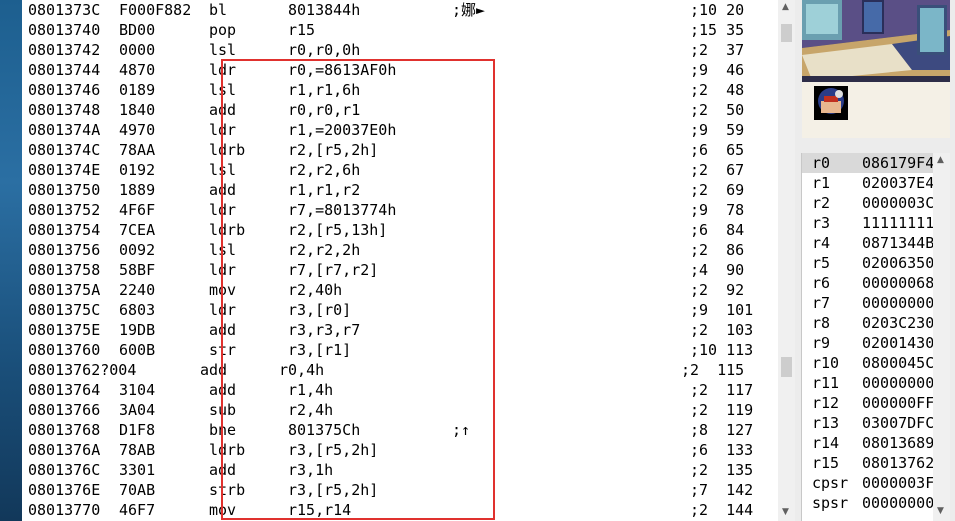 This screenshot has width=955, height=521. Describe the element at coordinates (722, 350) in the screenshot. I see `cycles-cell: ;10 113` at that location.